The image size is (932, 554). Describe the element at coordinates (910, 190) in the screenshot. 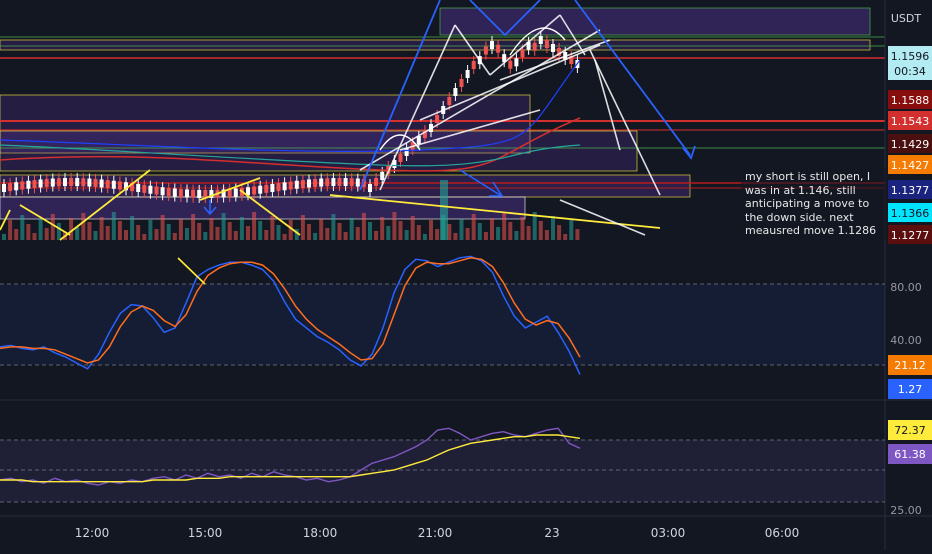

I see `price-label: 1.1377` at that location.